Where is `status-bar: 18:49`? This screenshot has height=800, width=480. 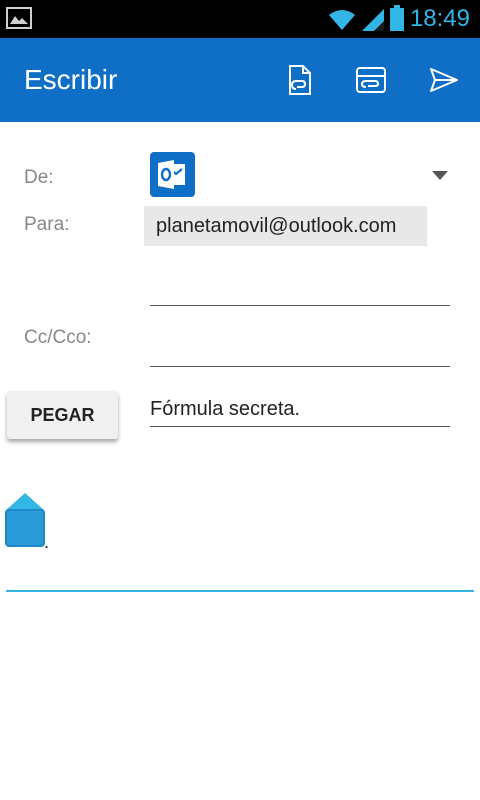 status-bar: 18:49 is located at coordinates (240, 19).